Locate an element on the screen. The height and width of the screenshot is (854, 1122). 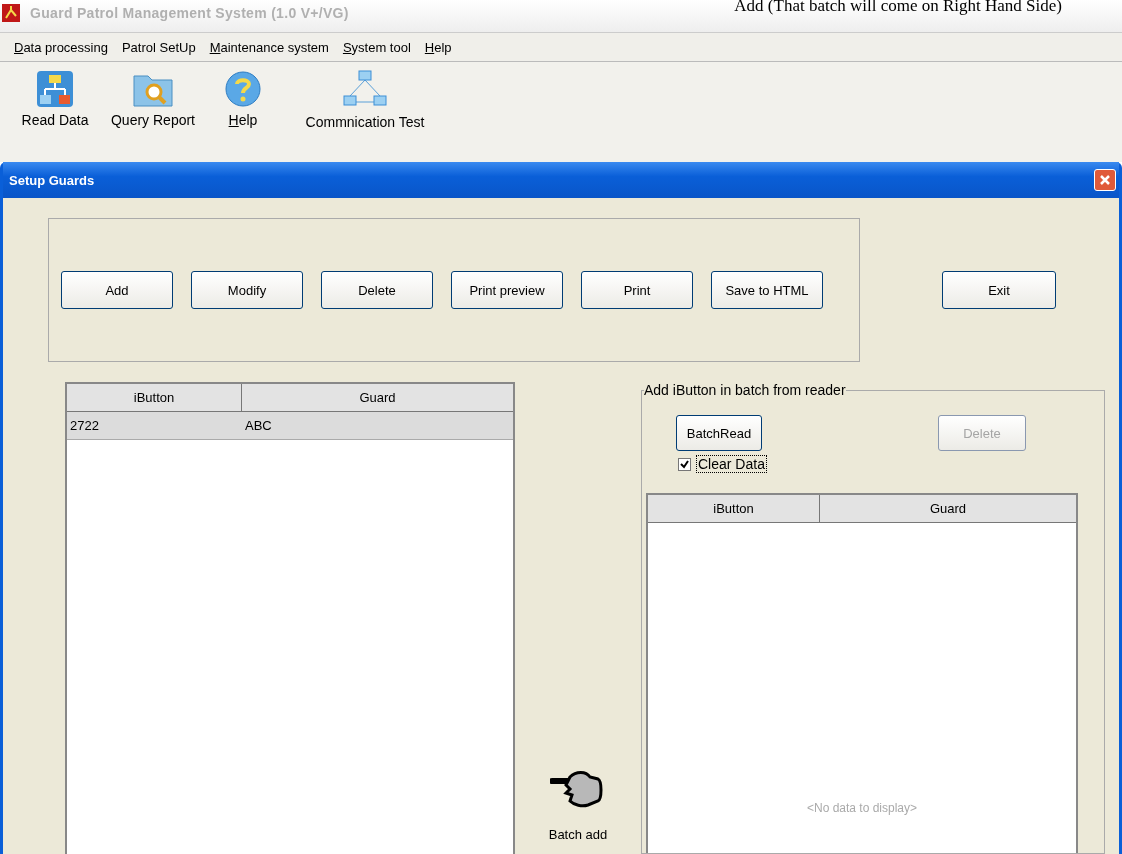
toolbar-button: Commnication Test is located at coordinates (365, 100).